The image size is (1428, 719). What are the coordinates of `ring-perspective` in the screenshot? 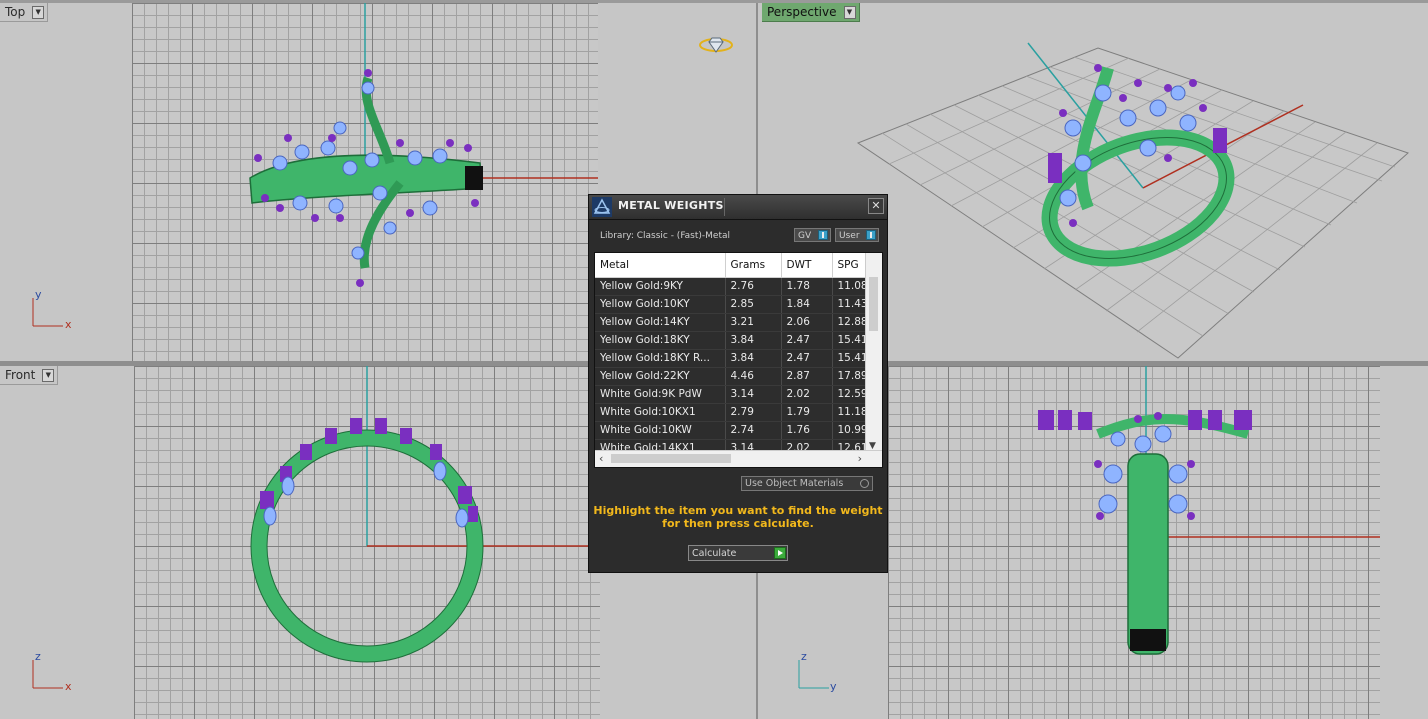 It's located at (1138, 165).